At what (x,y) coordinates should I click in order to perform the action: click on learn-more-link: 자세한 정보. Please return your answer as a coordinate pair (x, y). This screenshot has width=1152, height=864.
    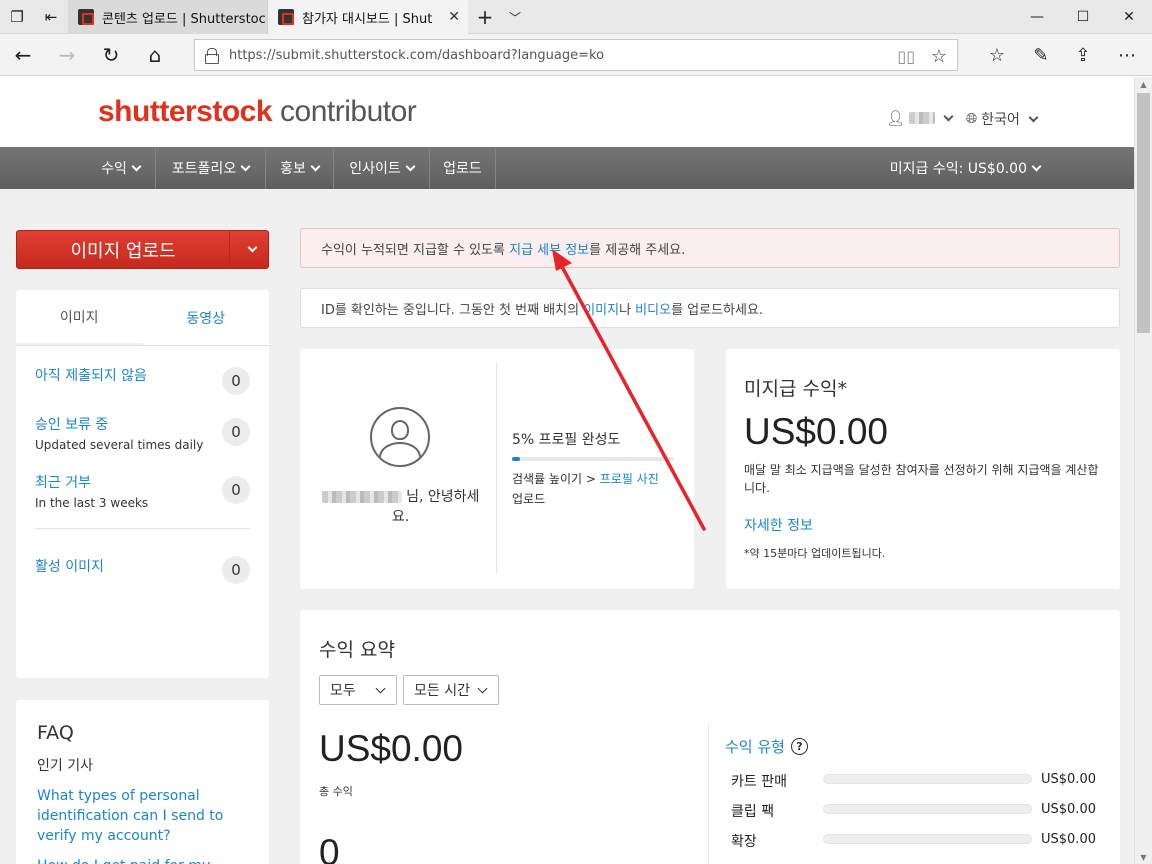
    Looking at the image, I should click on (778, 525).